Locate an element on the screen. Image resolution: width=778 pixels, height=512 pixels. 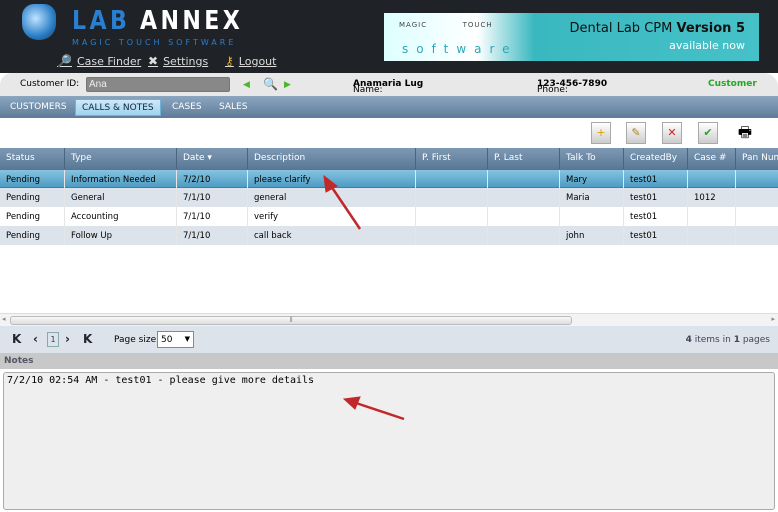
banner-version: Version 5 is located at coordinates (710, 28).